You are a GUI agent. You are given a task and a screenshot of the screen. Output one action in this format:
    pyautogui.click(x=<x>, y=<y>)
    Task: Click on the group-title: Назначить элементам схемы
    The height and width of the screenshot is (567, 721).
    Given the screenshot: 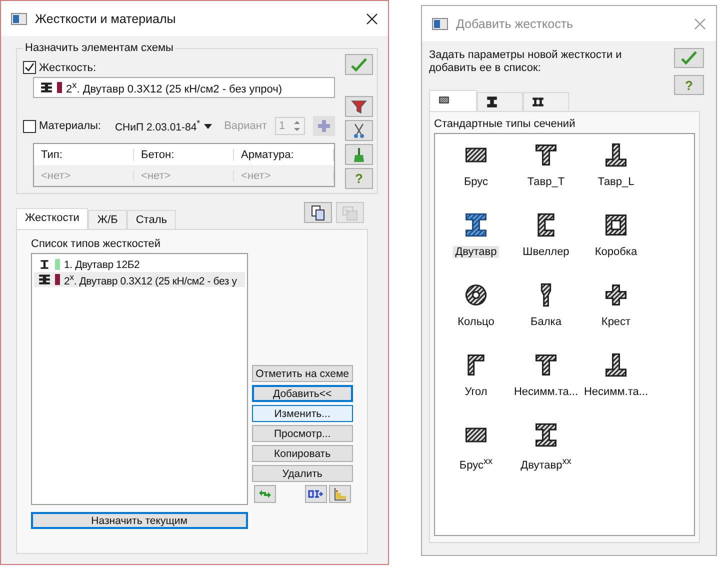 What is the action you would take?
    pyautogui.click(x=99, y=48)
    